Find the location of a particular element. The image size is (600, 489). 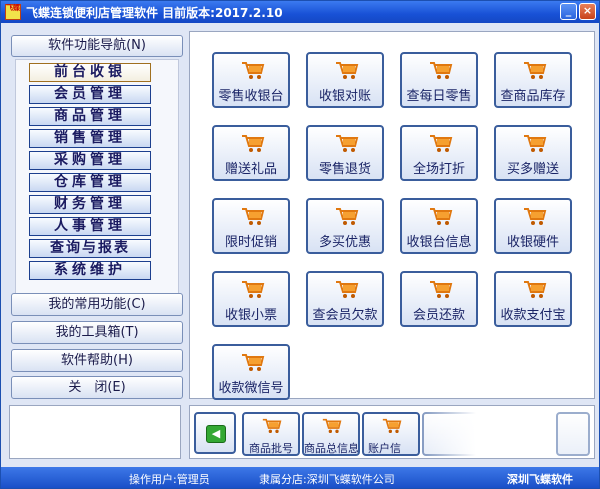

function-button: 收银硬件 is located at coordinates (533, 226).